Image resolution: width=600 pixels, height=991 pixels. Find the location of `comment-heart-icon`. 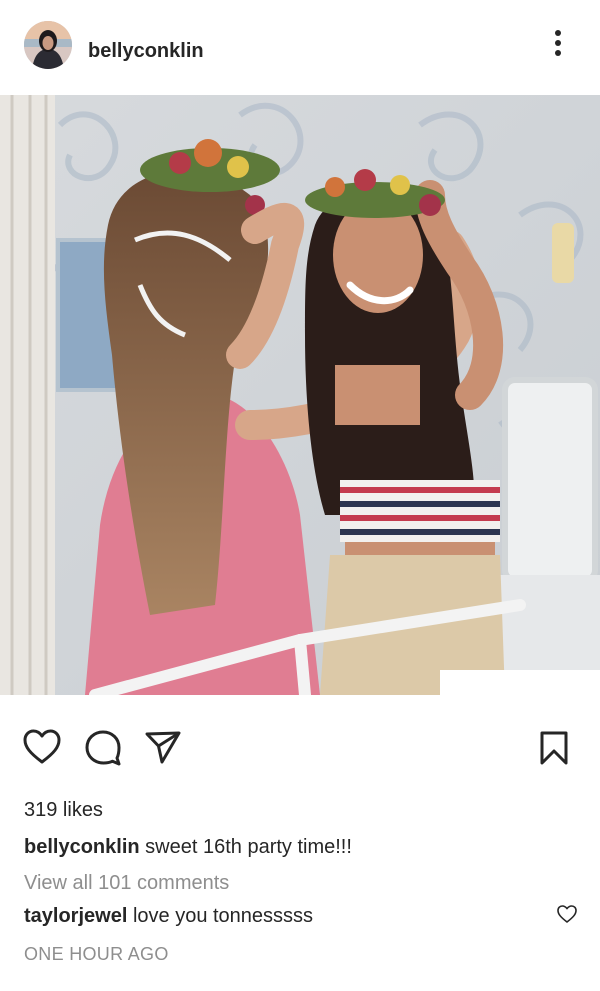

comment-heart-icon is located at coordinates (567, 914).